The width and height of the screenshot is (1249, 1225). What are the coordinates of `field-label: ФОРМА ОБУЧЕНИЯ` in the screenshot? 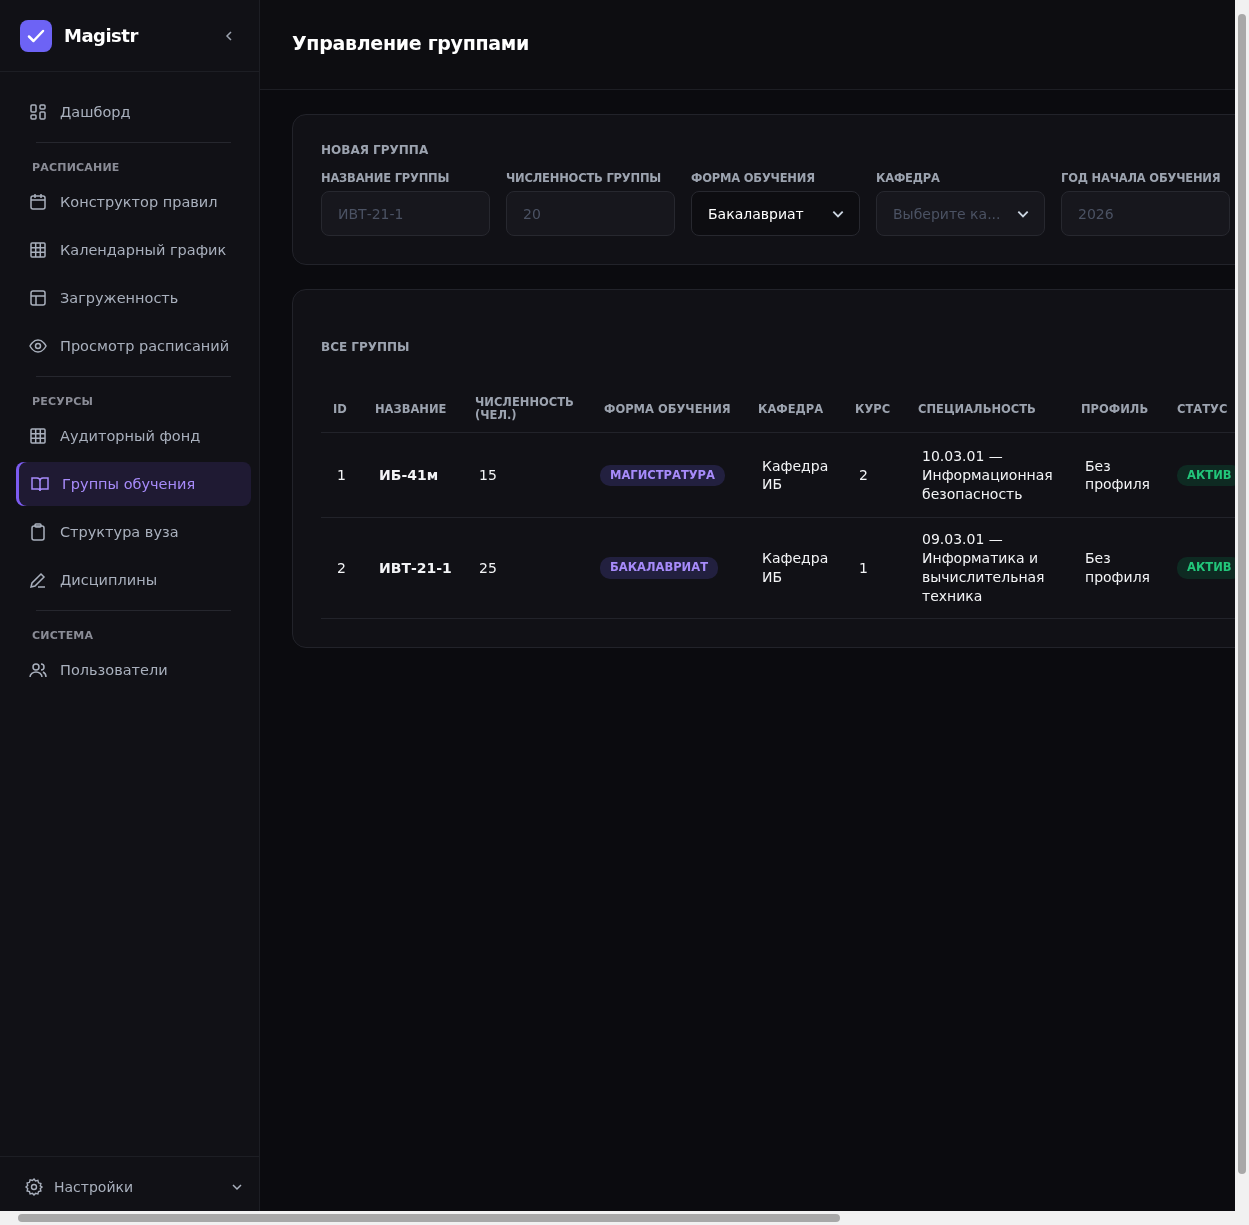 It's located at (753, 178).